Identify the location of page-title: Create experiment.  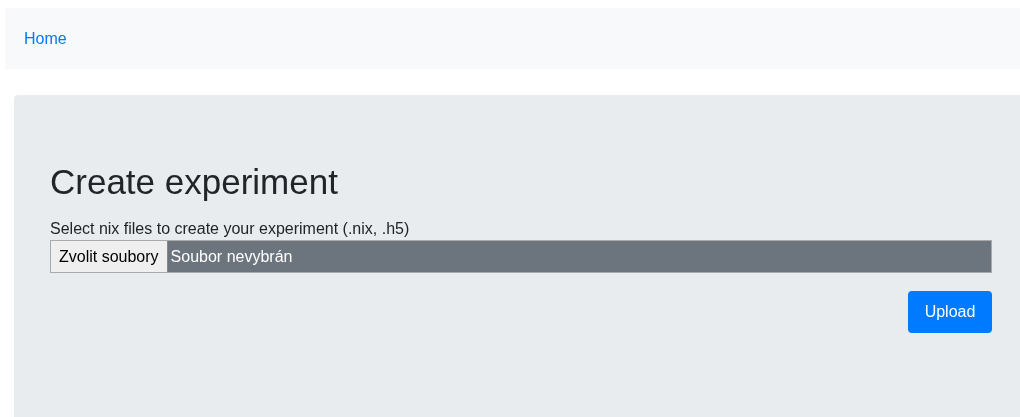
(194, 182).